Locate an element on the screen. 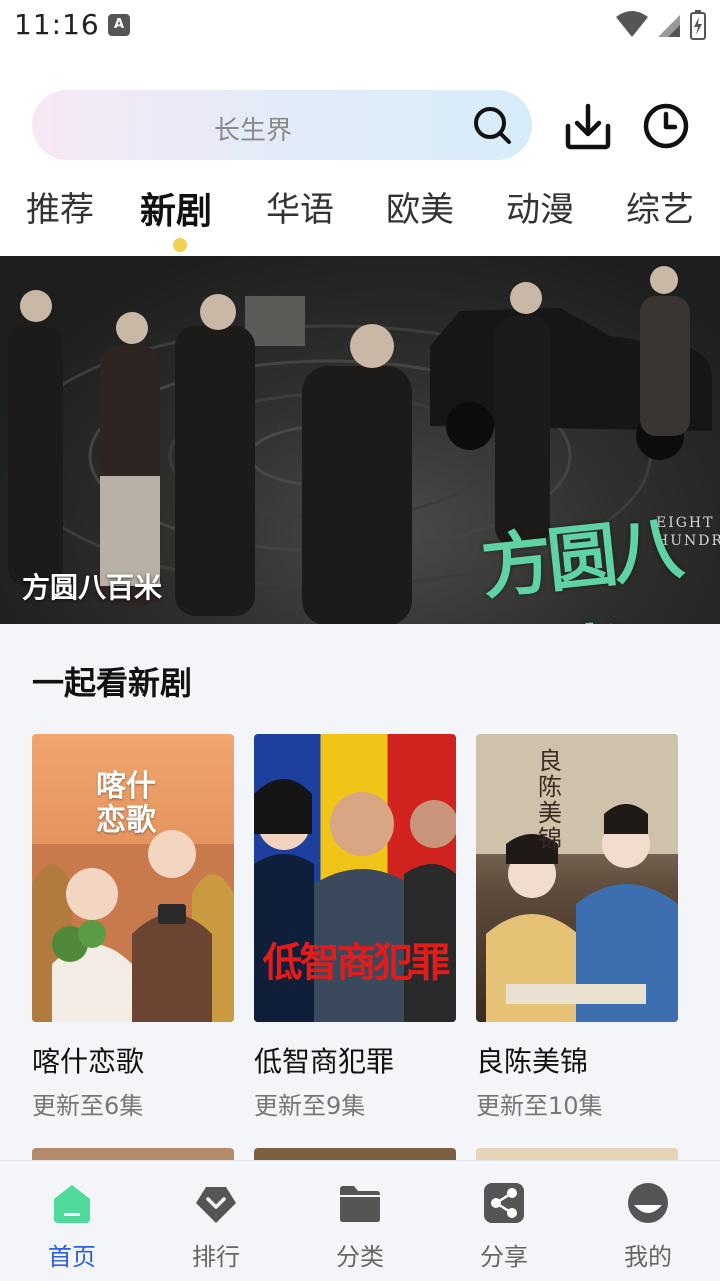  poster-art is located at coordinates (577, 878).